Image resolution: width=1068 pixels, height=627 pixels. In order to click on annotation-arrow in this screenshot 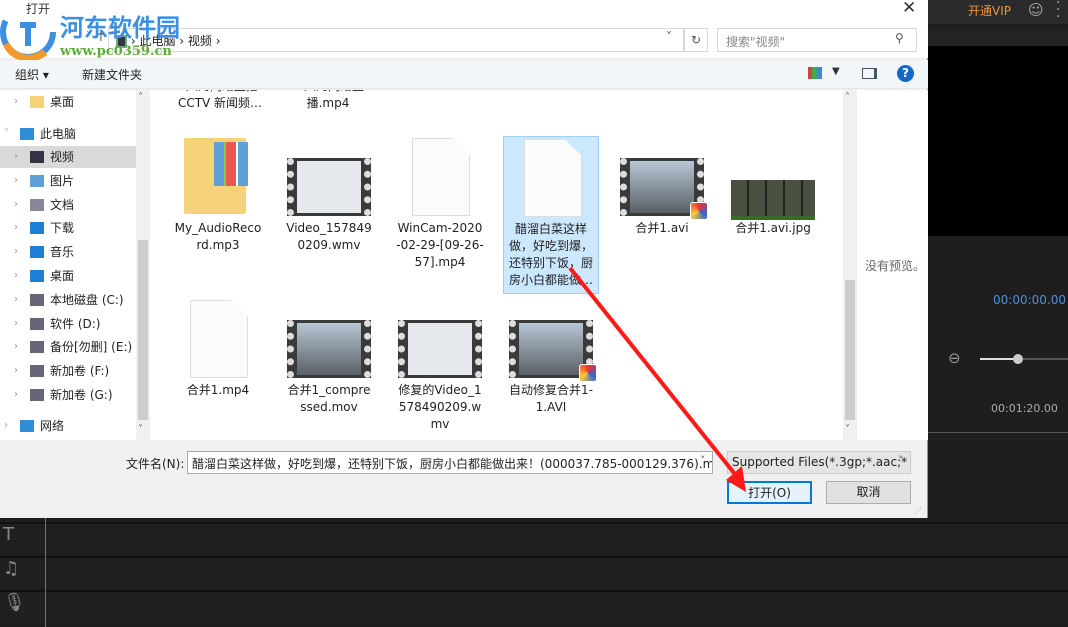, I will do `click(657, 379)`.